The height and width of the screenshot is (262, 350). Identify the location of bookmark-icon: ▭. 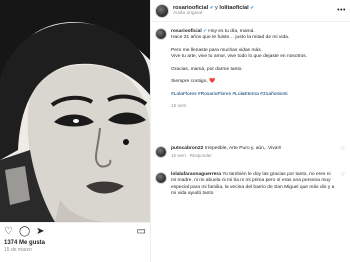
(141, 232).